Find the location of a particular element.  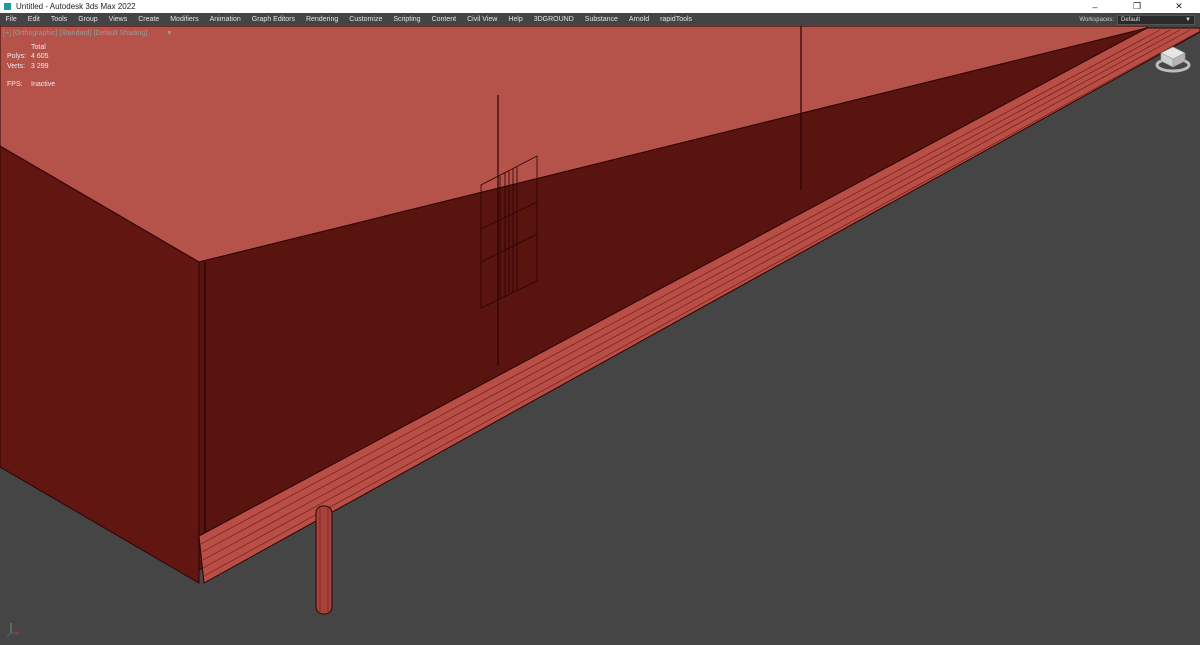

polys-label: Polys: is located at coordinates (17, 57).